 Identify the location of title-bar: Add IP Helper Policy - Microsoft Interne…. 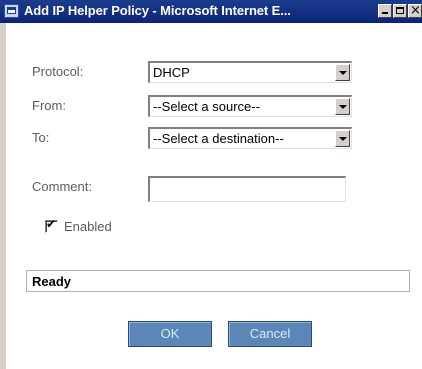
(211, 11).